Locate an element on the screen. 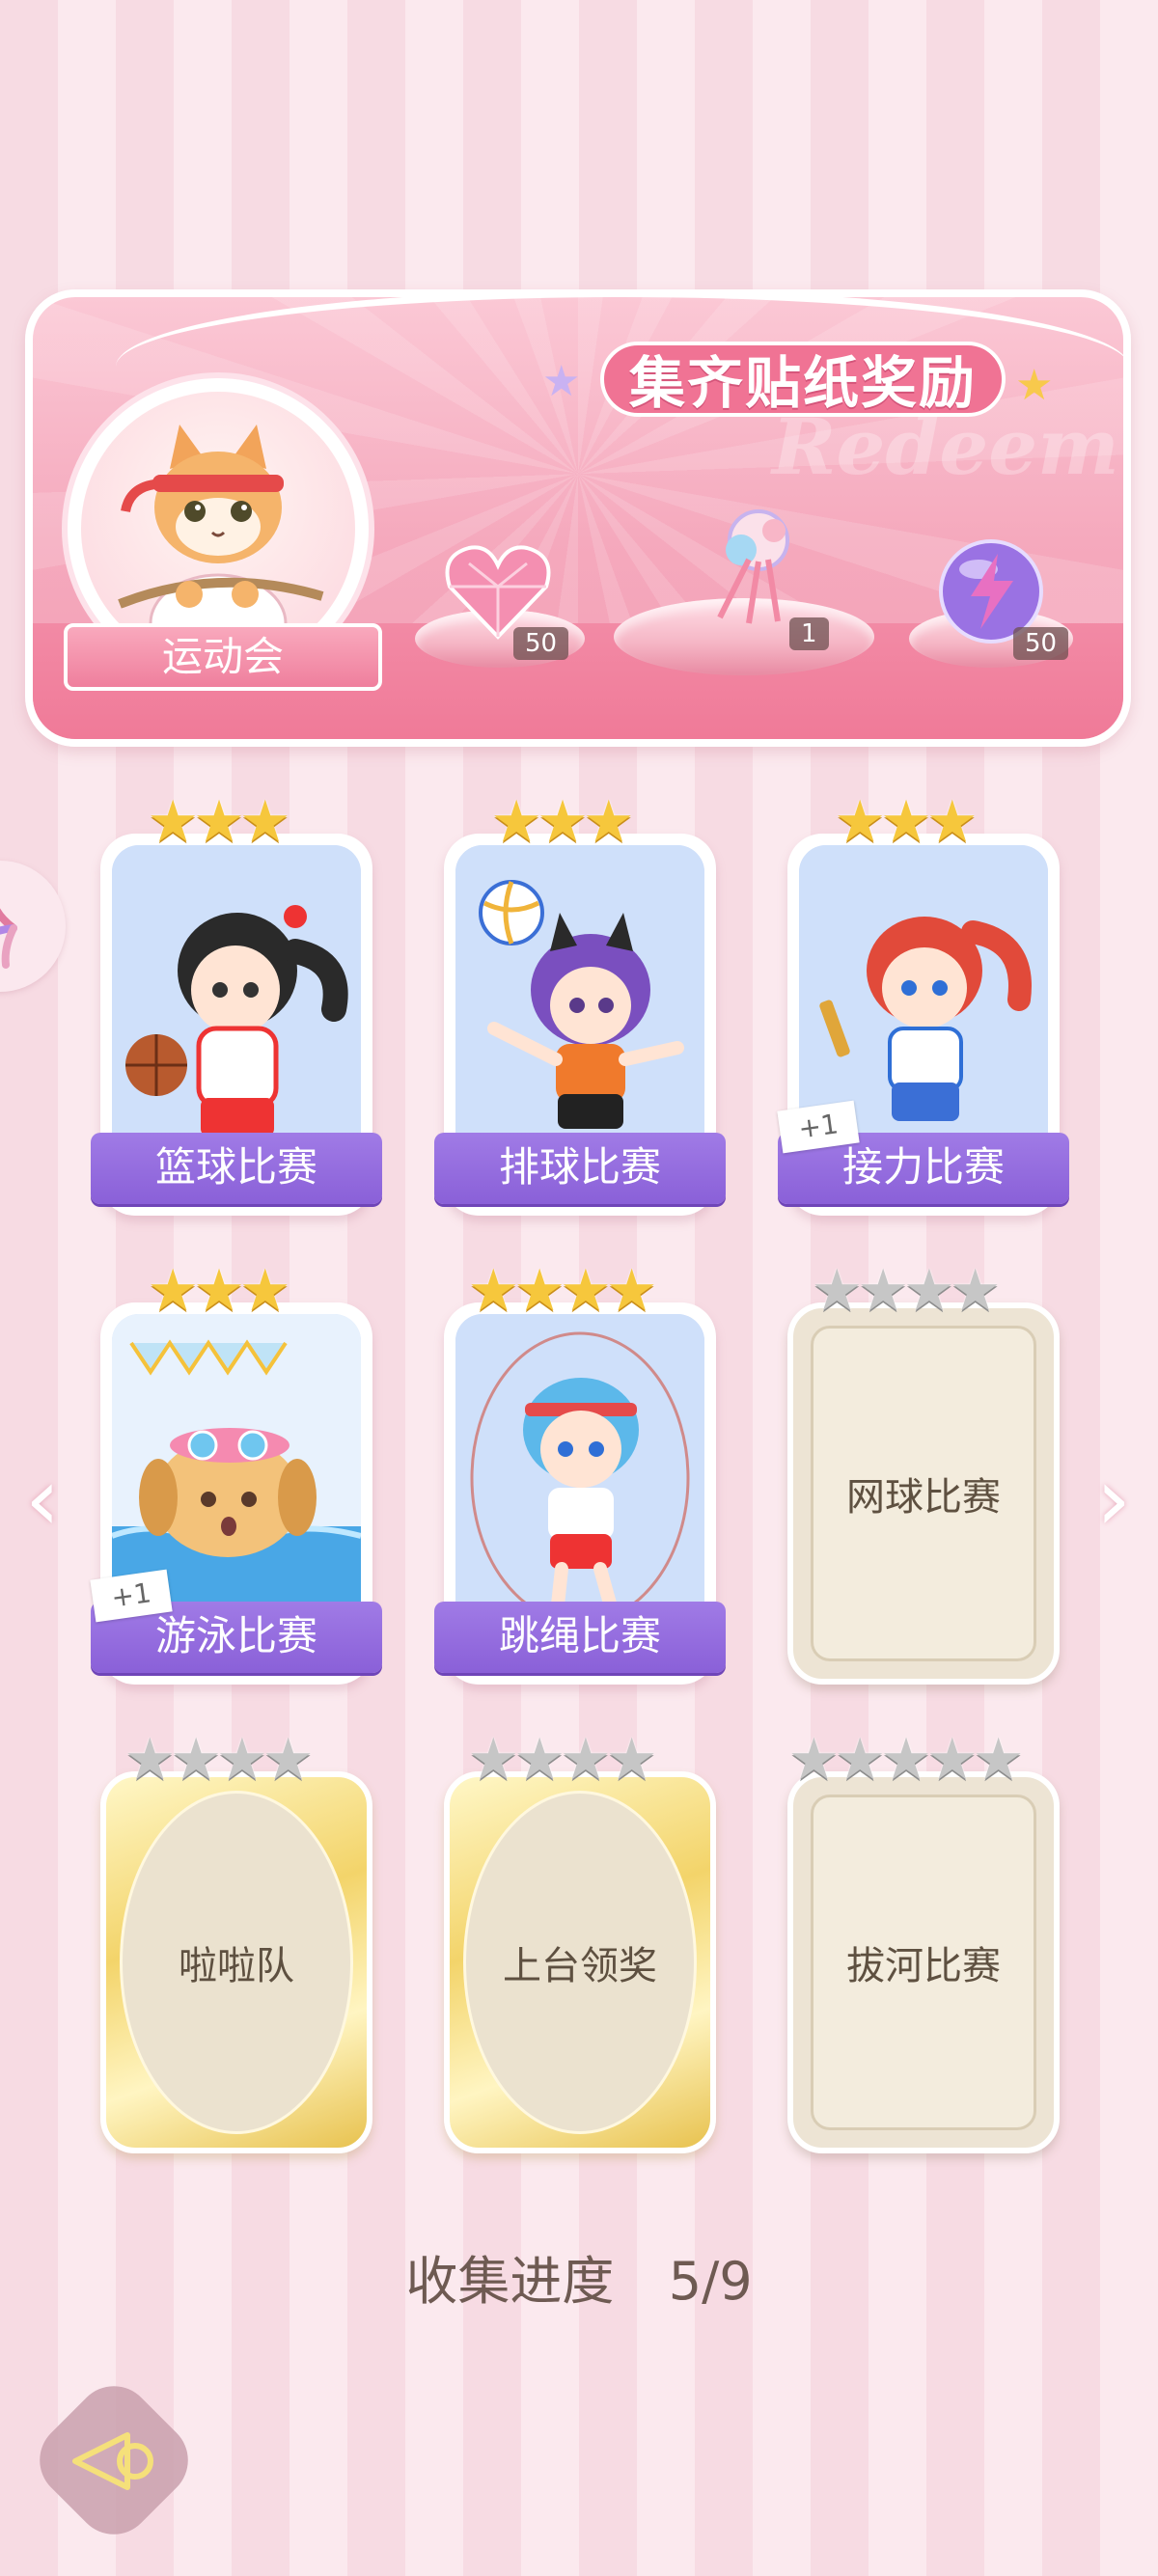 The image size is (1158, 2576). sticker-card-locked: 网球比赛 ★★★★ is located at coordinates (913, 1473).